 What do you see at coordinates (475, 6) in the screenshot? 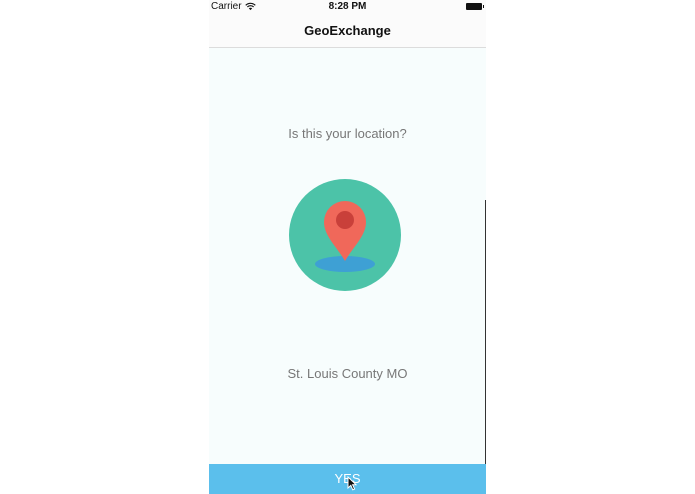
I see `battery-icon` at bounding box center [475, 6].